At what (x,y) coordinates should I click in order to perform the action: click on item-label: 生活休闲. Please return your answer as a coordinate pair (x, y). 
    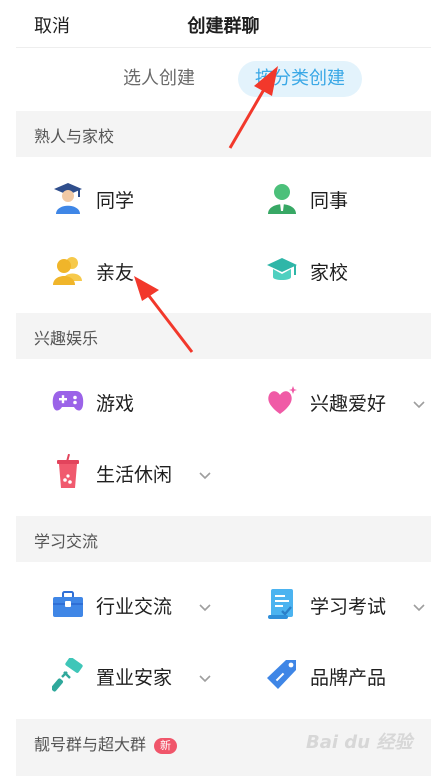
    Looking at the image, I should click on (134, 475).